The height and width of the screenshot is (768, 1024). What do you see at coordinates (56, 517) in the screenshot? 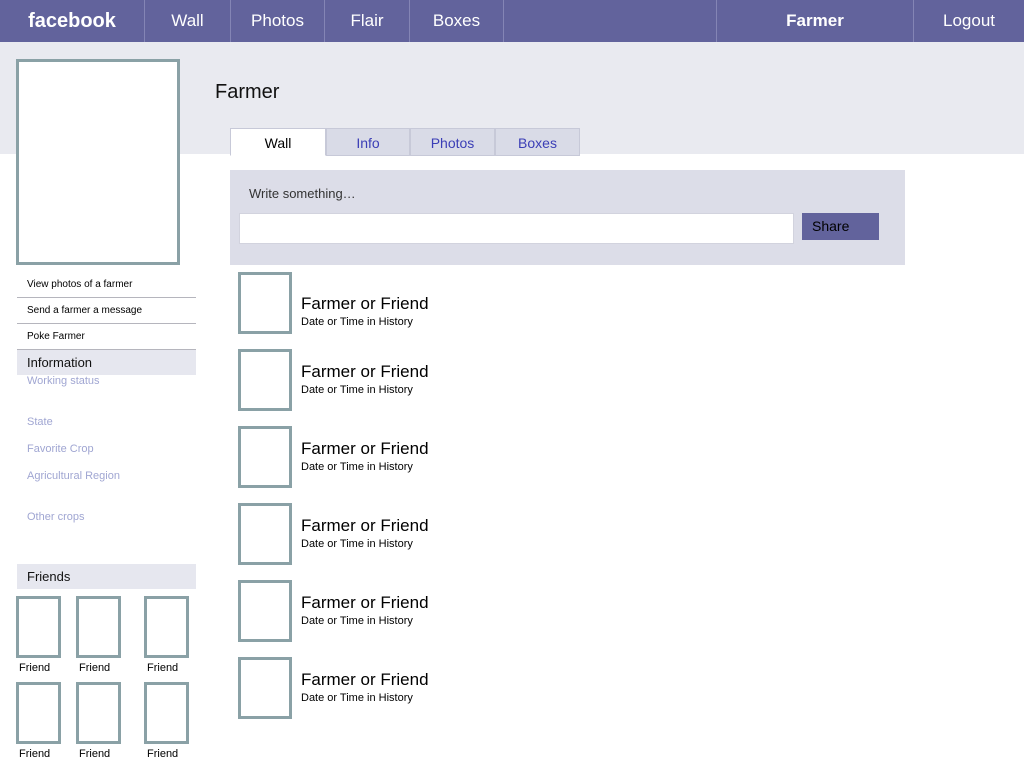
I see `info-field-other-crops: Other crops` at bounding box center [56, 517].